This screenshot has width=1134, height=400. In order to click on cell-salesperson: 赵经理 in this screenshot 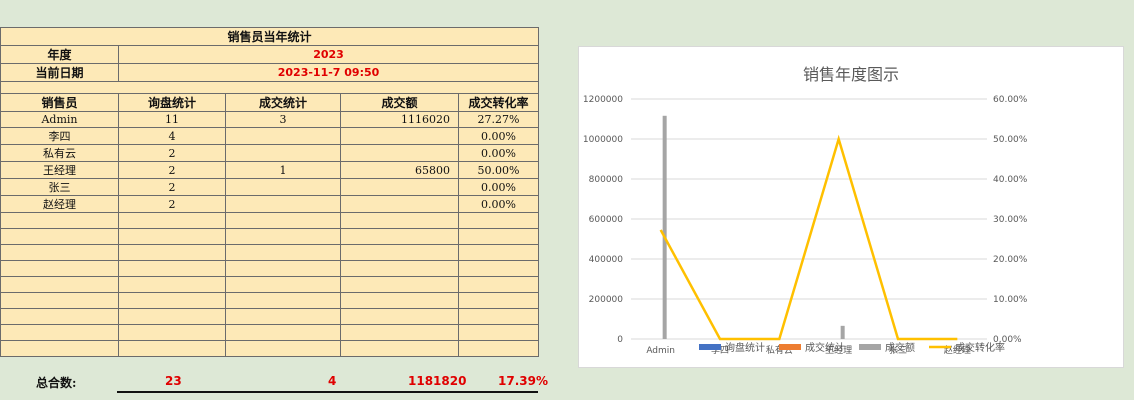, I will do `click(59, 204)`.